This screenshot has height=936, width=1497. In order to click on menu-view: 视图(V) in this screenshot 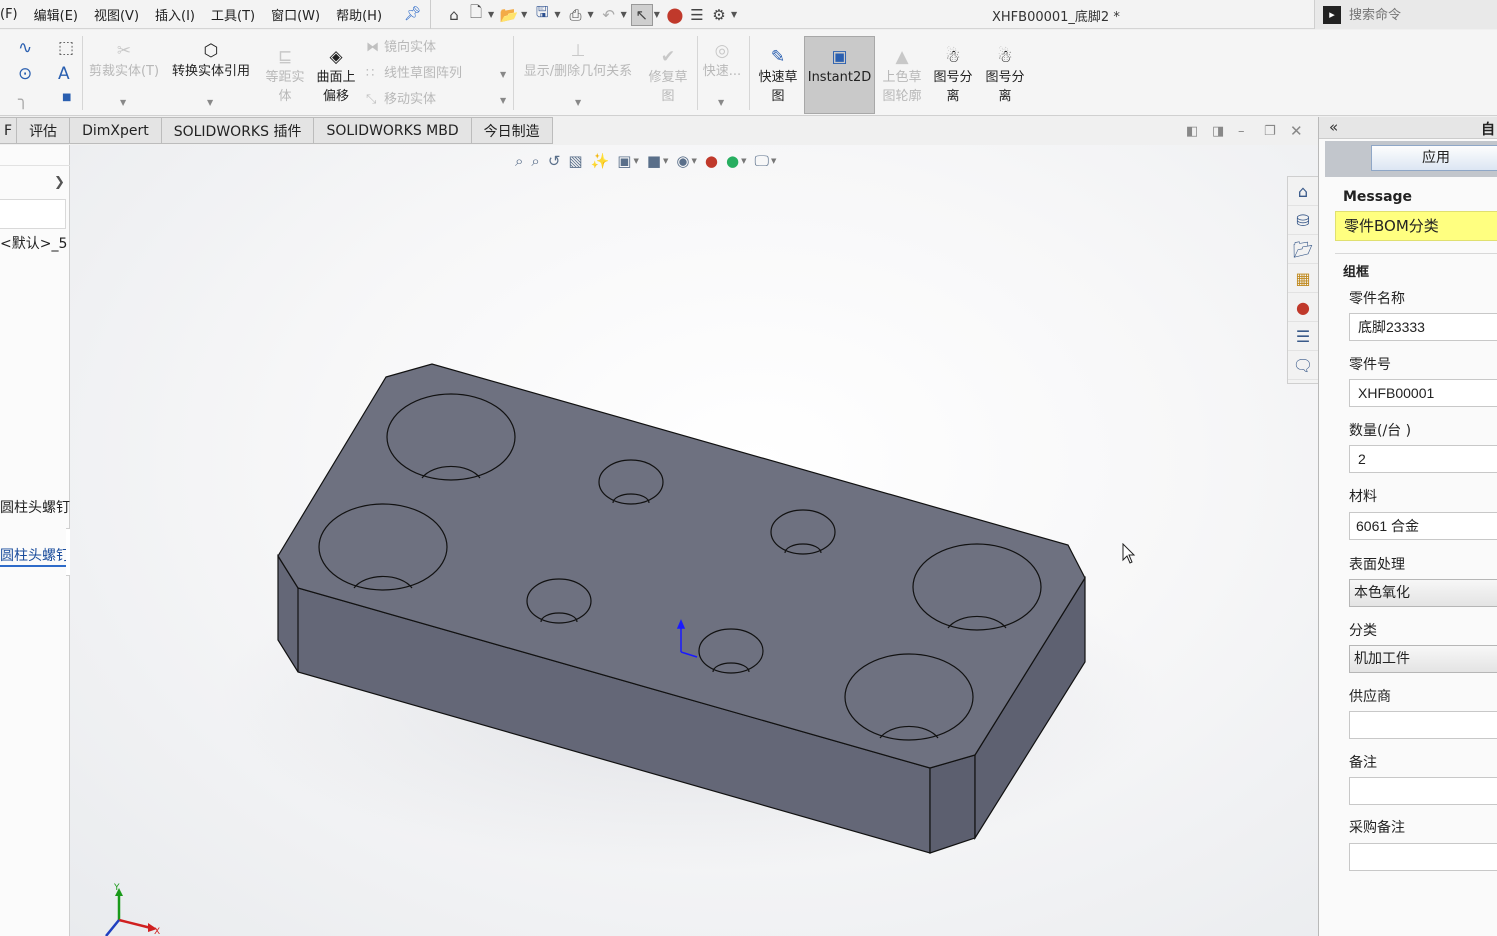, I will do `click(116, 14)`.